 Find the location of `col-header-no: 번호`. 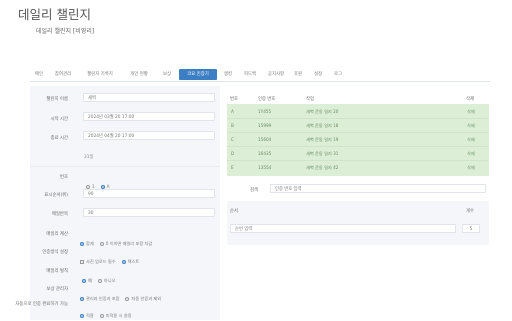

col-header-no: 번호 is located at coordinates (234, 99).